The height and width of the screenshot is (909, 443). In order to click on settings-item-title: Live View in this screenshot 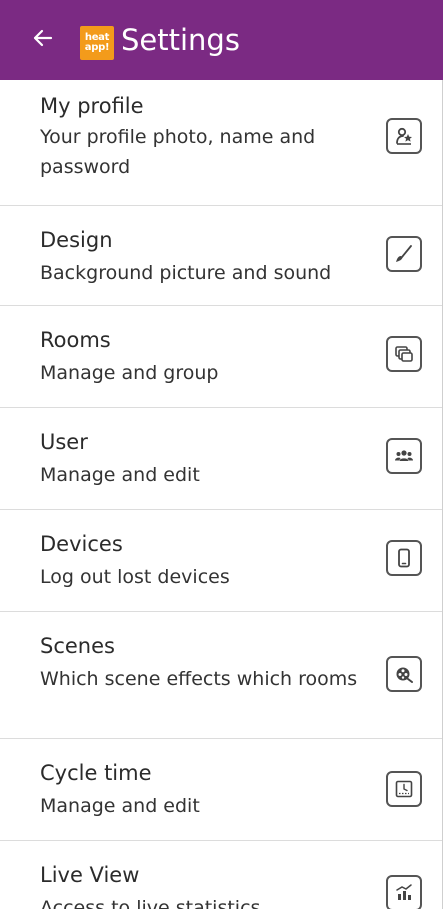, I will do `click(90, 875)`.